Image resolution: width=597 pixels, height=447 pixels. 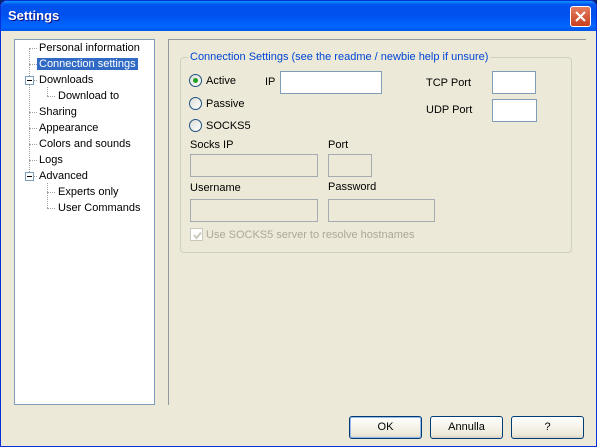 What do you see at coordinates (195, 103) in the screenshot?
I see `passive-radio` at bounding box center [195, 103].